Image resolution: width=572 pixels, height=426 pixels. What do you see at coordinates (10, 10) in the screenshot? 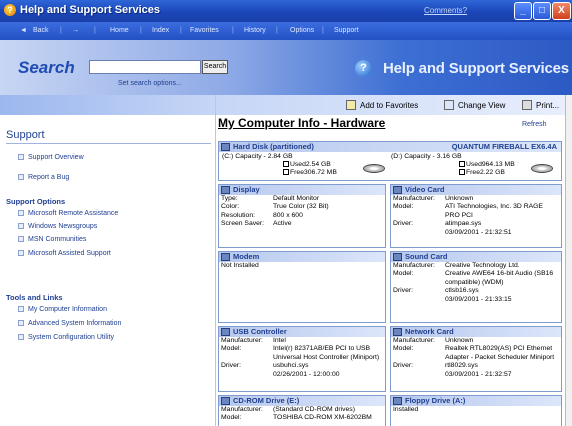
I see `help-app-icon: ?` at bounding box center [10, 10].